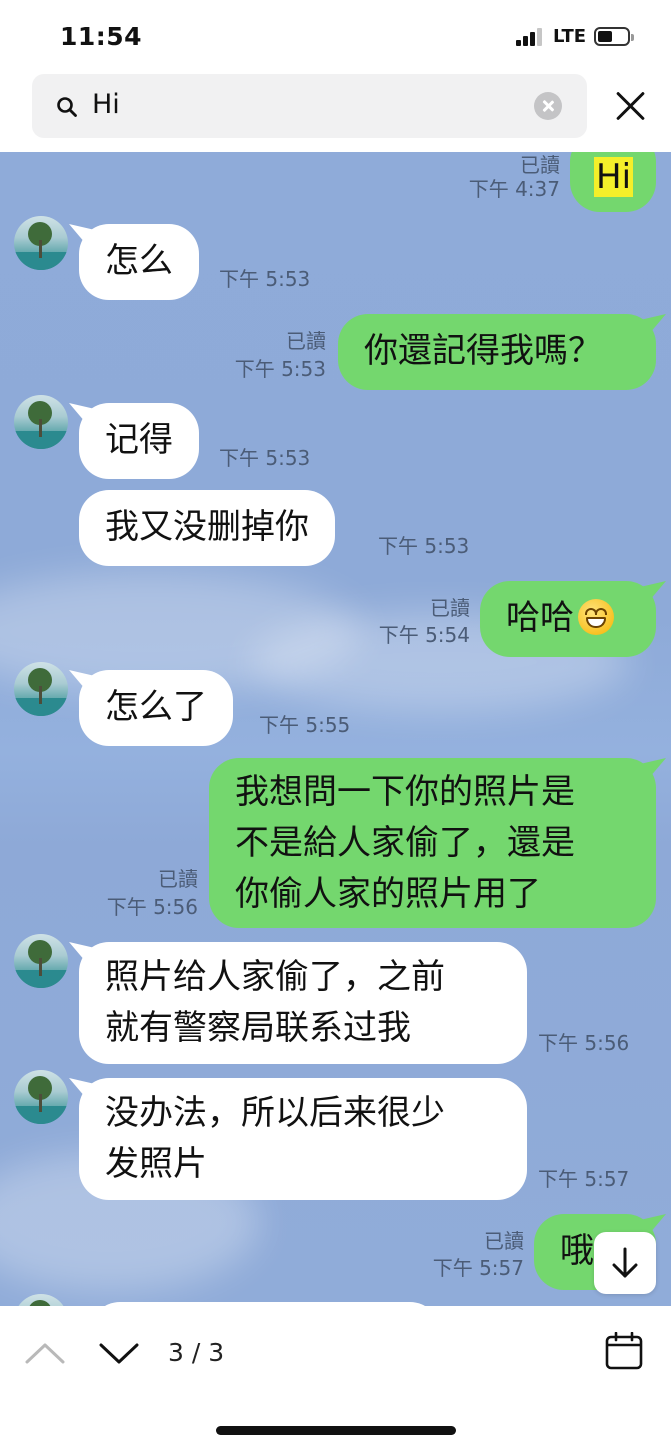  What do you see at coordinates (424, 635) in the screenshot?
I see `message-time: 下午 5:54` at bounding box center [424, 635].